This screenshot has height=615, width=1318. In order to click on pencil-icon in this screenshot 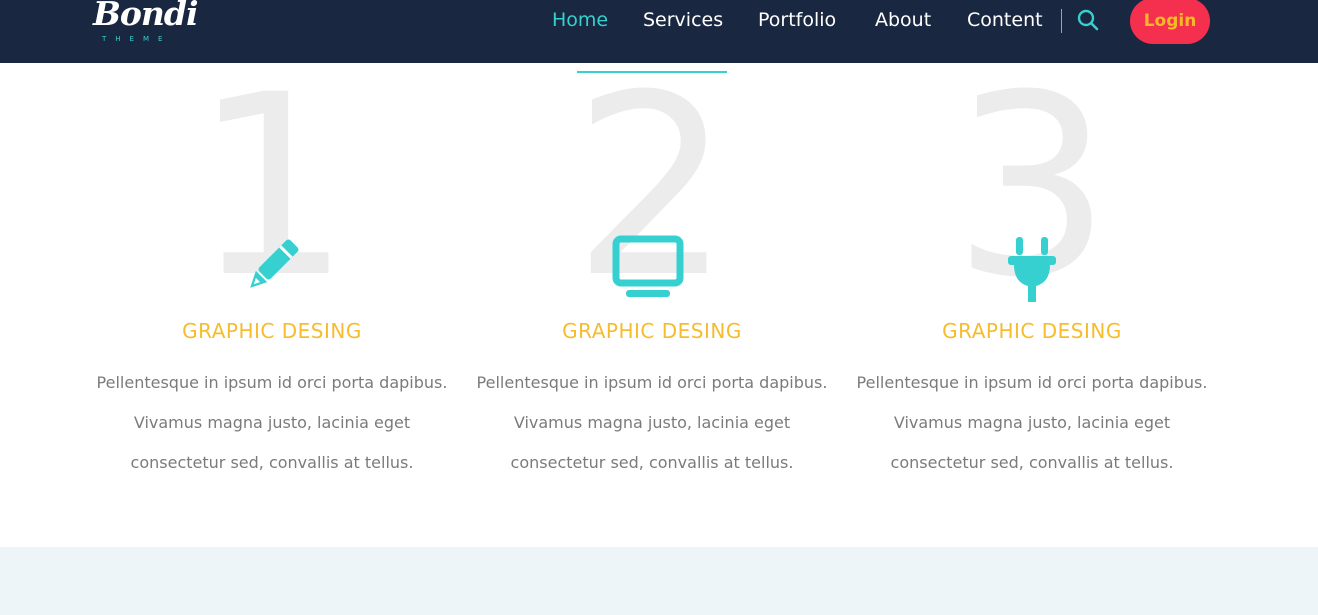, I will do `click(274, 263)`.